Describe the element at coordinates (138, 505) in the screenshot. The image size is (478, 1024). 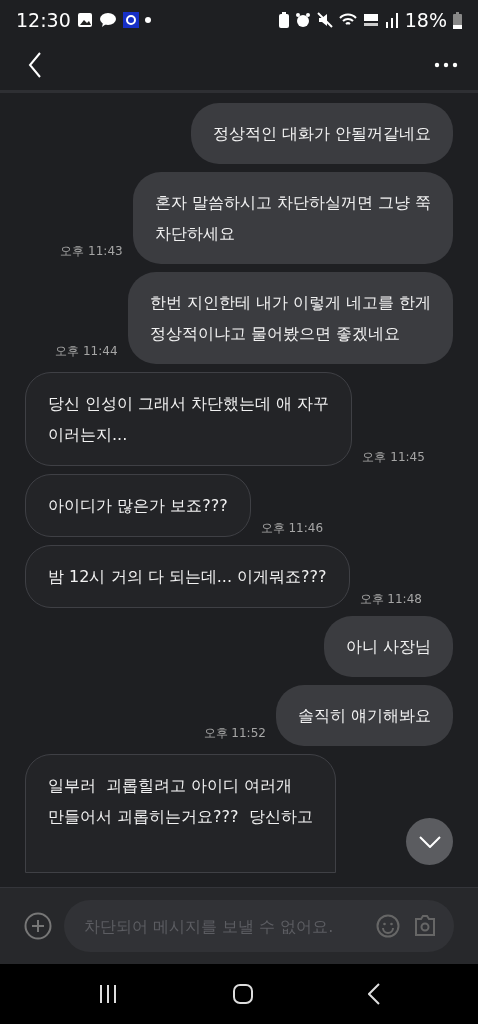
I see `message-bubble: 아이디가 많은가 보죠???` at that location.